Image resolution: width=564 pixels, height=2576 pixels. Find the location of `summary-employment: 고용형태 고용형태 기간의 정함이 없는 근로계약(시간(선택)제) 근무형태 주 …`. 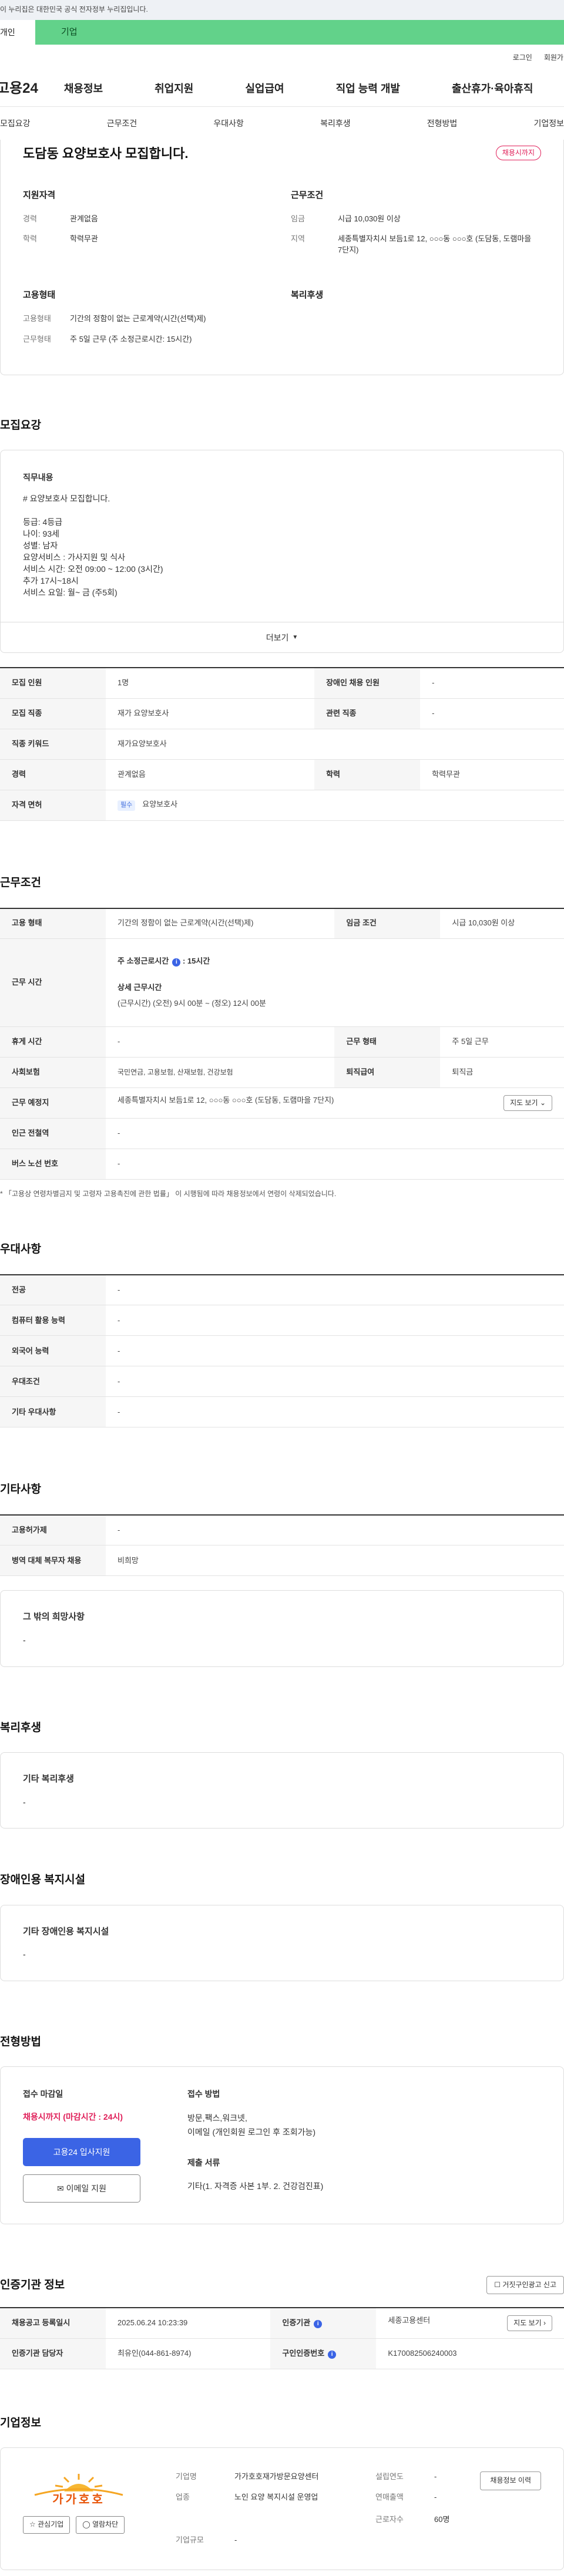

summary-employment: 고용형태 고용형태 기간의 정함이 없는 근로계약(시간(선택)제) 근무형태 주 … is located at coordinates (148, 321).